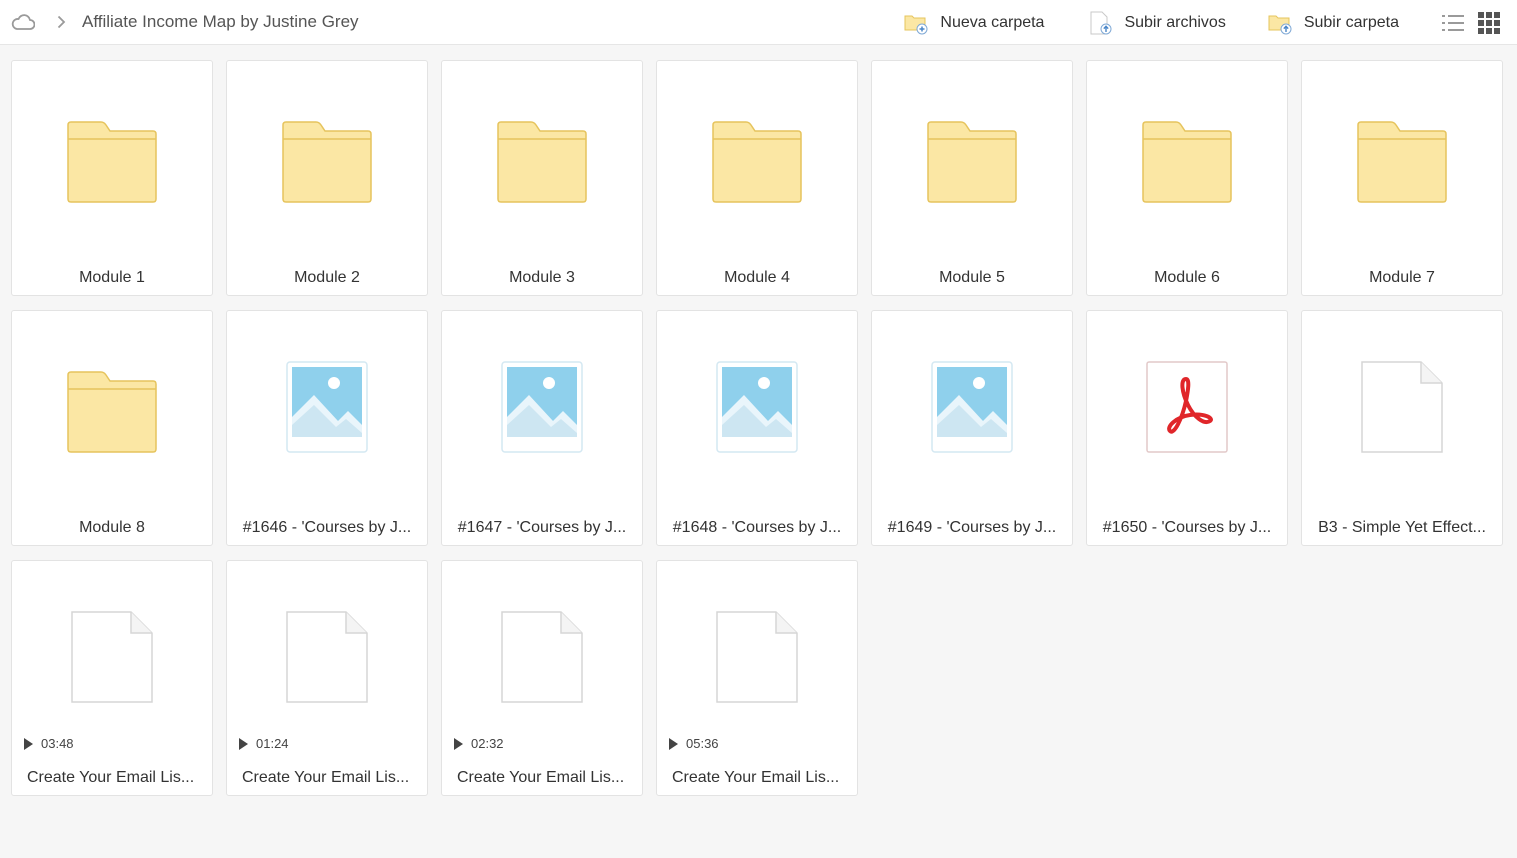  I want to click on item-name: Module 8, so click(112, 527).